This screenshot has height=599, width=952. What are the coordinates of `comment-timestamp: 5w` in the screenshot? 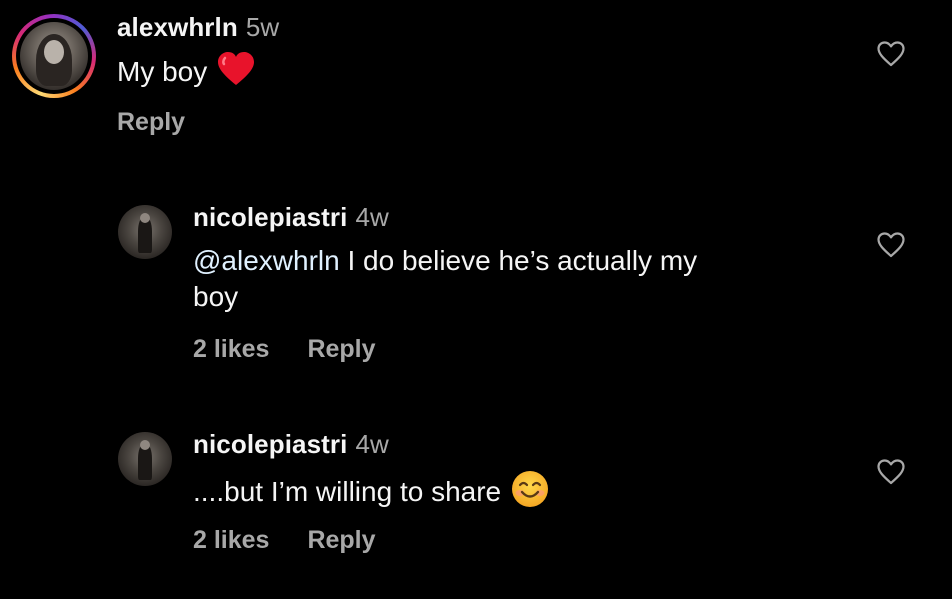 It's located at (262, 27).